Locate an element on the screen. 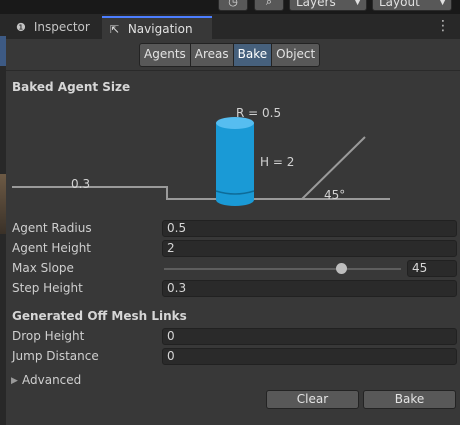 Image resolution: width=460 pixels, height=425 pixels. max-slope-field: 45 is located at coordinates (432, 268).